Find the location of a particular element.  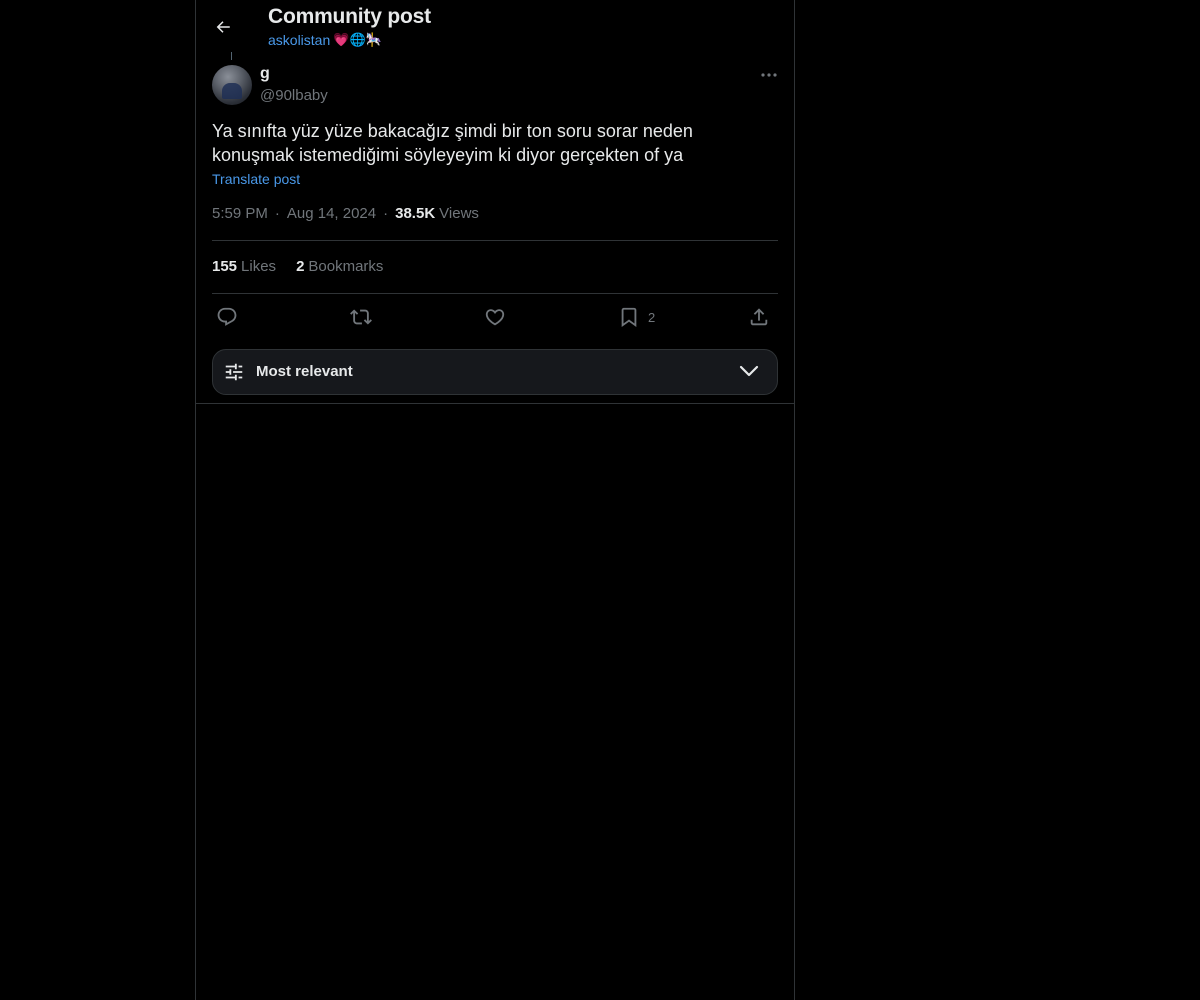

sort-label: Most relevant is located at coordinates (304, 371).